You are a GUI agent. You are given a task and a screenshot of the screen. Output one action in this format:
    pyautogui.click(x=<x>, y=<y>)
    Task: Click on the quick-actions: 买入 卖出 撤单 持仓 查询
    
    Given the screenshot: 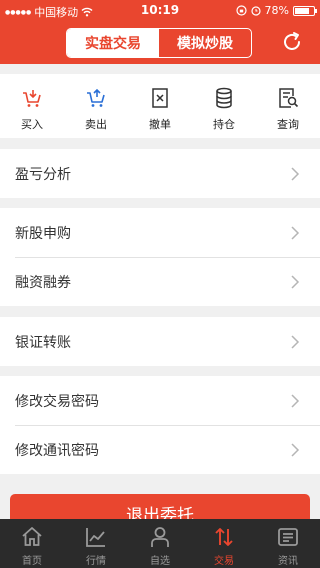 What is the action you would take?
    pyautogui.click(x=160, y=106)
    